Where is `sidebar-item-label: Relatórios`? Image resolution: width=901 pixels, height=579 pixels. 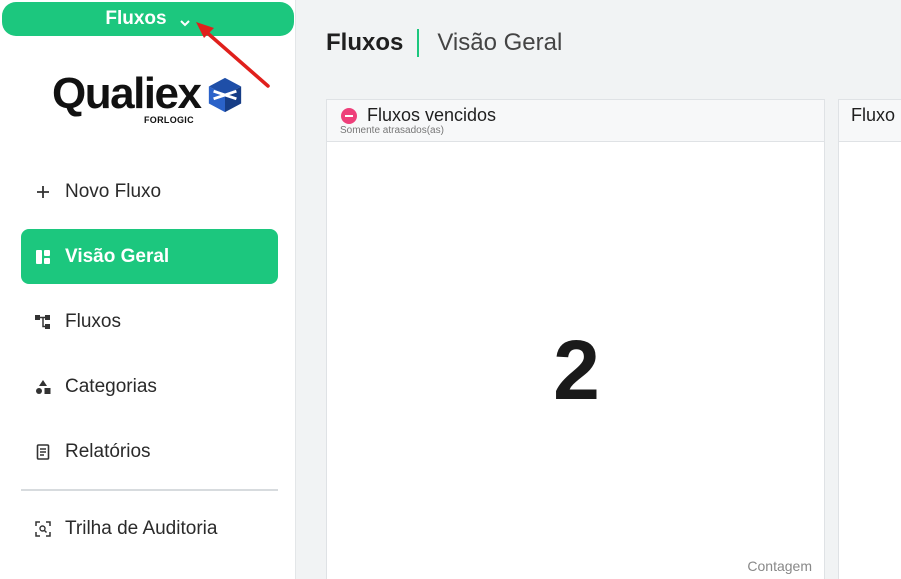 sidebar-item-label: Relatórios is located at coordinates (108, 451).